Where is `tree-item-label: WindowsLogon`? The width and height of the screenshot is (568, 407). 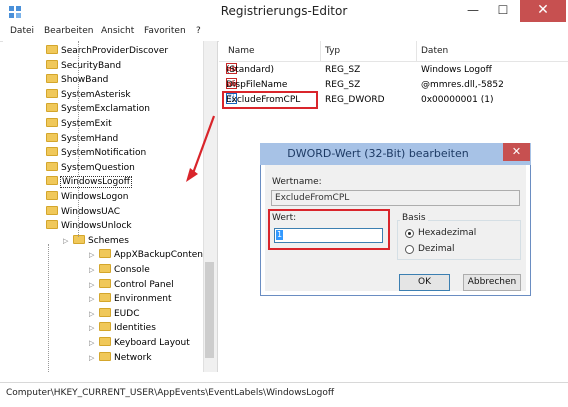
tree-item-label: WindowsLogon is located at coordinates (95, 197).